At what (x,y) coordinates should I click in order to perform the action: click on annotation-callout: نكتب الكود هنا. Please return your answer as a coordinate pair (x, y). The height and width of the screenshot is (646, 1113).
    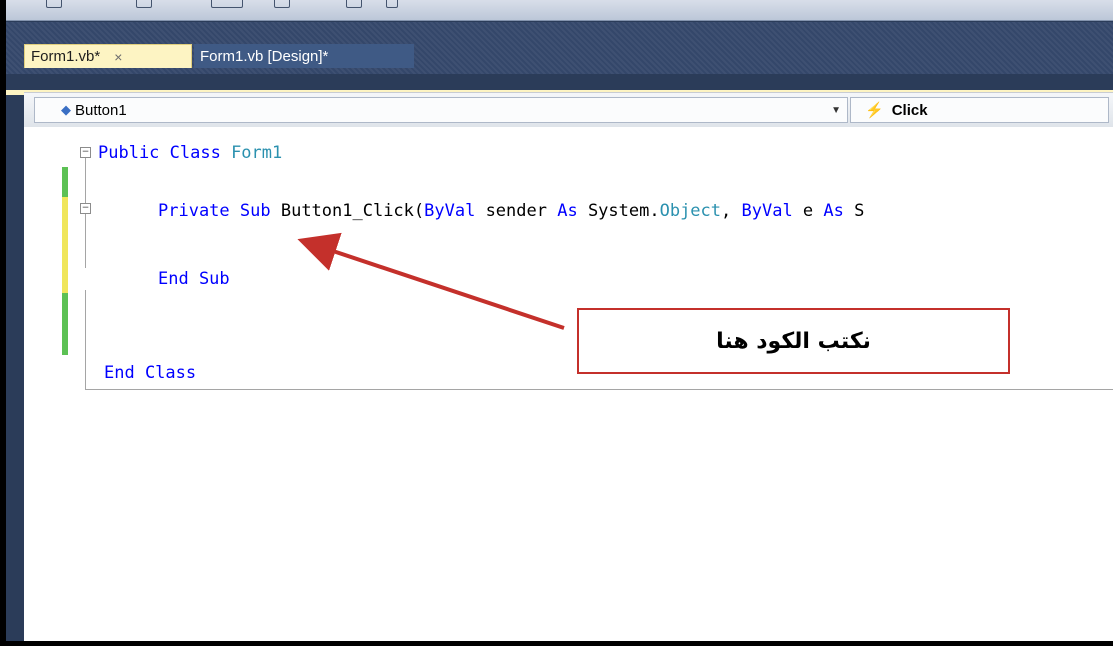
    Looking at the image, I should click on (793, 341).